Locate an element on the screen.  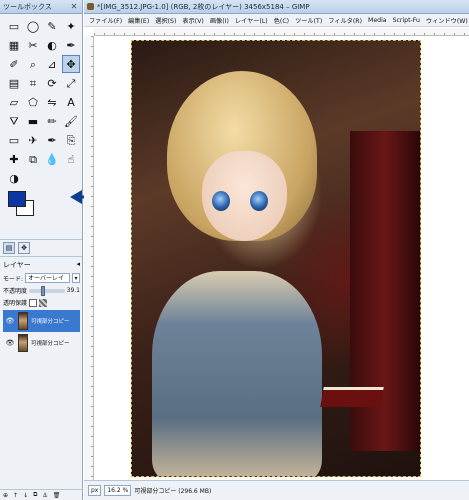
scissors-icon: ✂ is located at coordinates (33, 45).